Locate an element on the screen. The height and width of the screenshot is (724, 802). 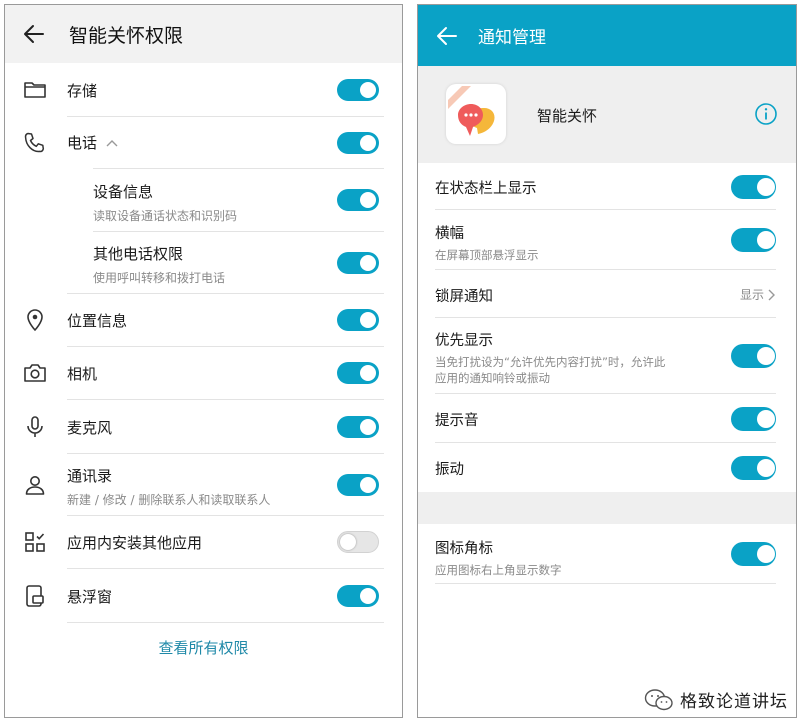
badge-toggle is located at coordinates (753, 554).